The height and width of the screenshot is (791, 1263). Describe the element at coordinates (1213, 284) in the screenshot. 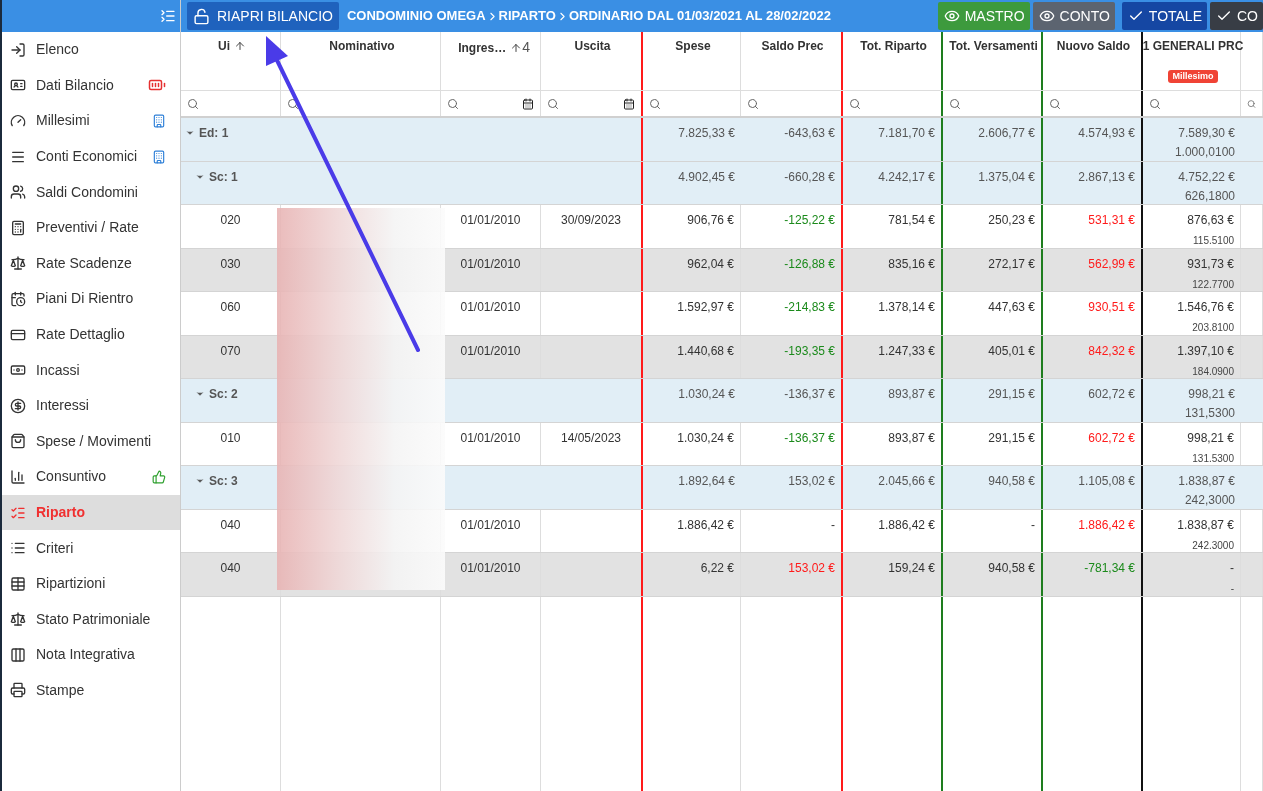

I see `millesimi-value: 122.7700` at that location.